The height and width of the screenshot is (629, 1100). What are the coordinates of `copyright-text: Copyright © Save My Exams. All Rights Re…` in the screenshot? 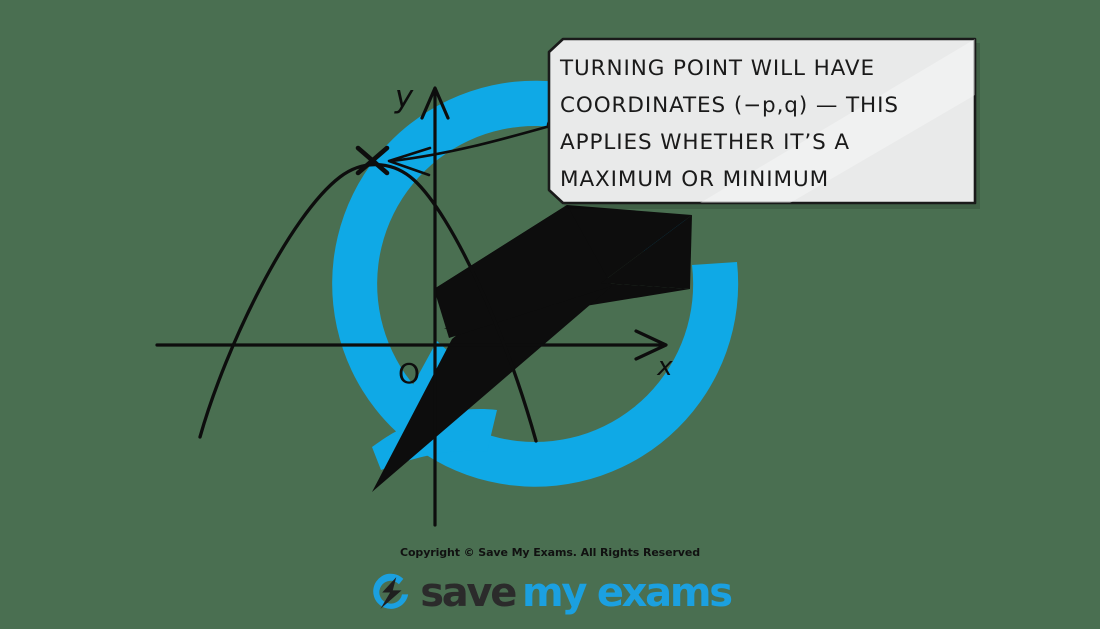 It's located at (550, 552).